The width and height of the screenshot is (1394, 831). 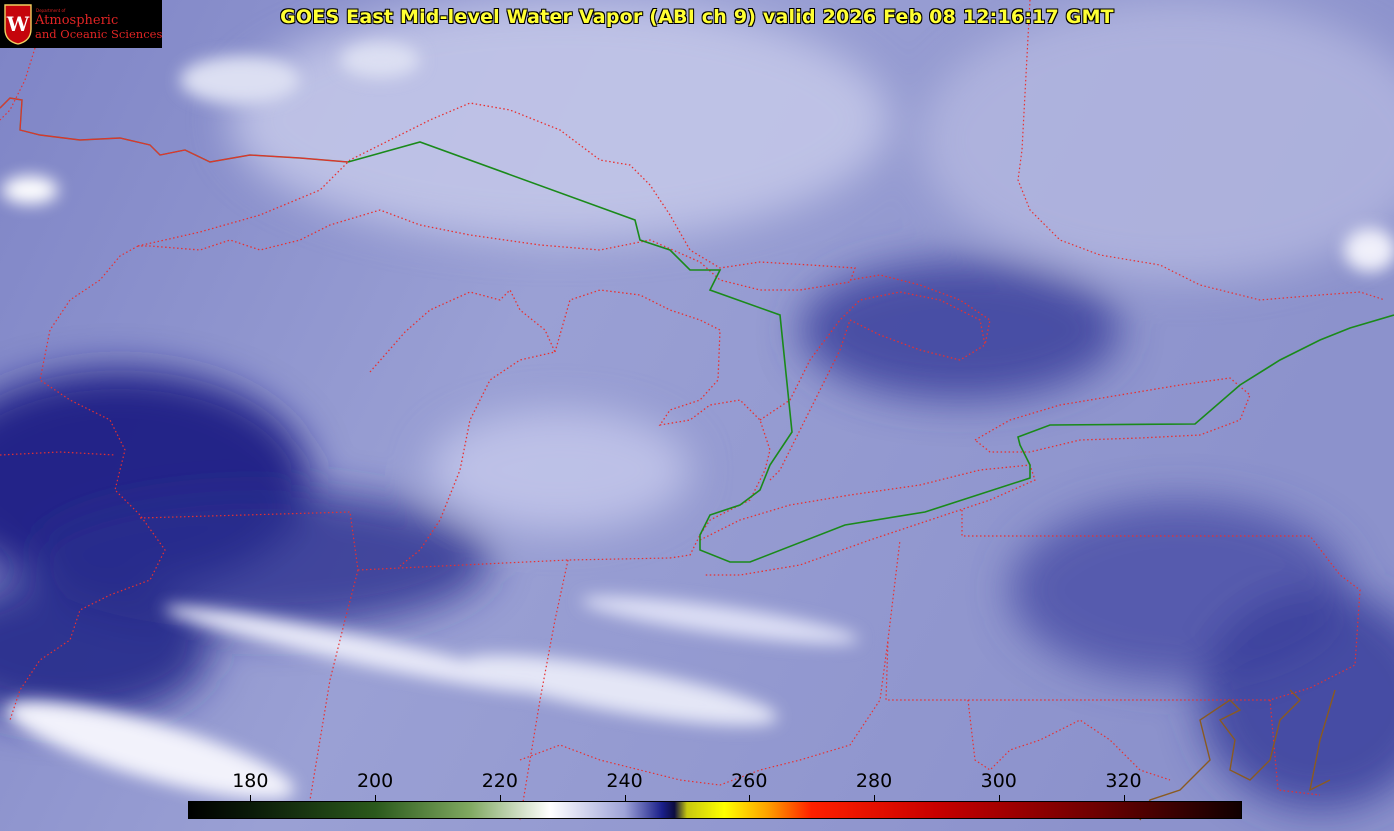 I want to click on colorbar-tick-label: 200, so click(x=375, y=781).